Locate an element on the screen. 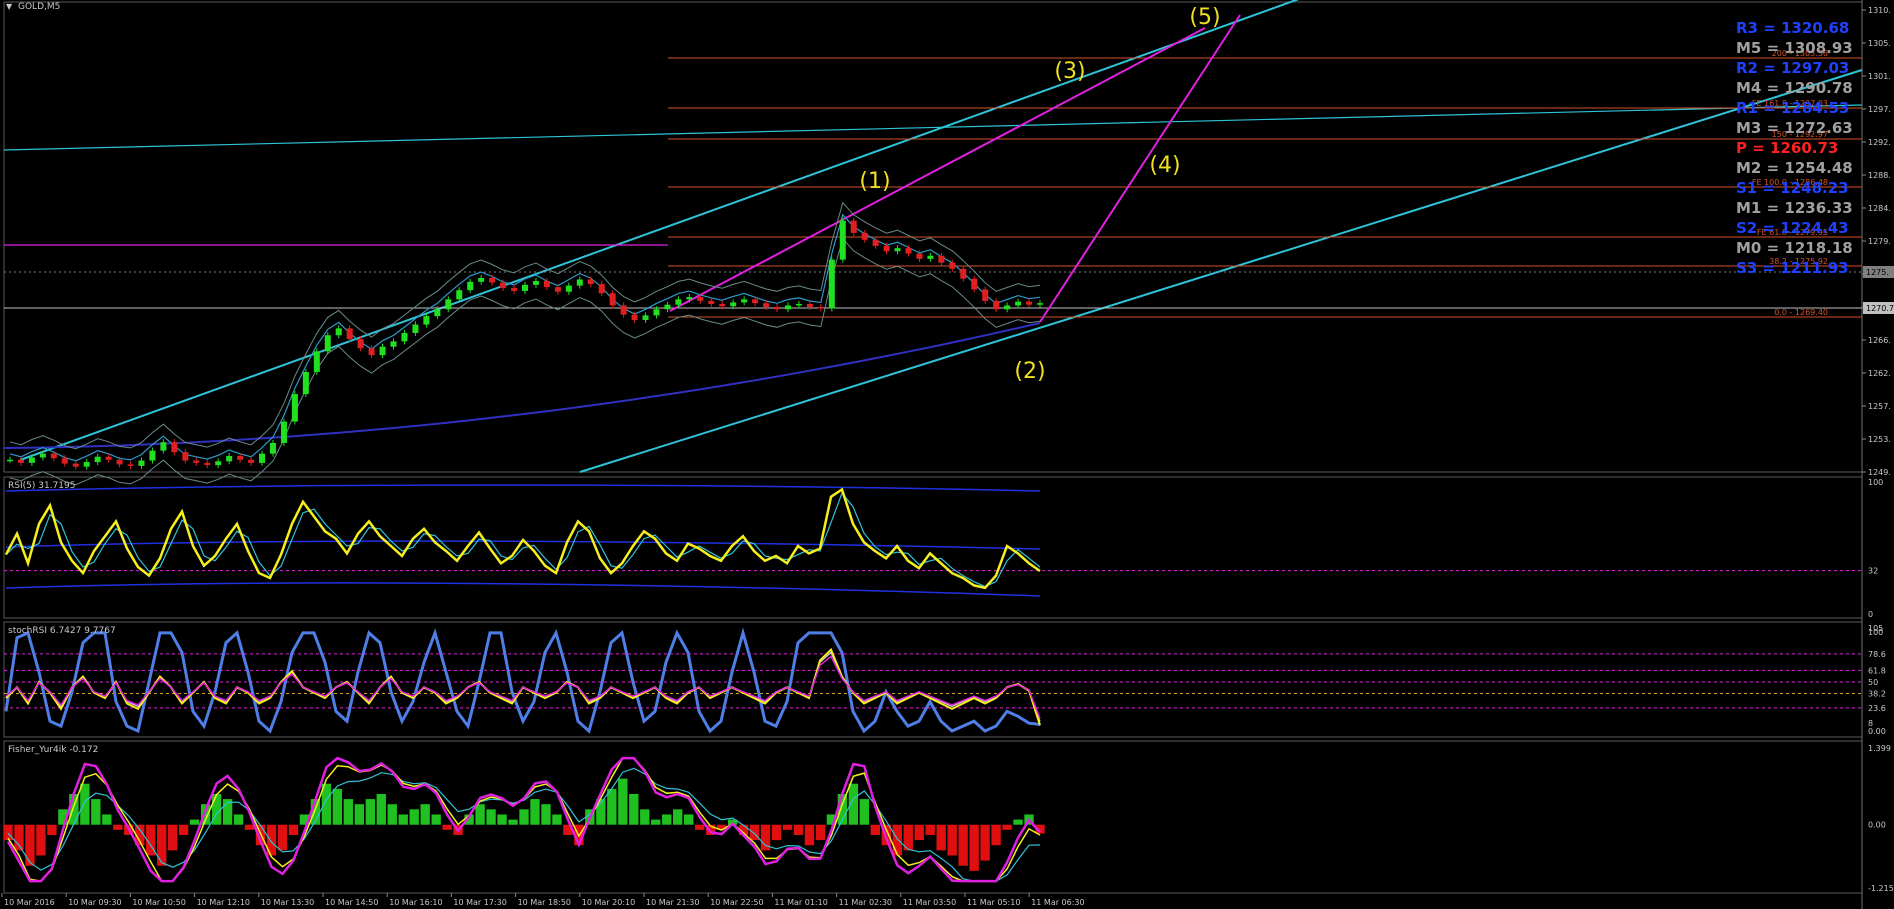 The height and width of the screenshot is (909, 1894). price-tick-label: 1292. is located at coordinates (1879, 142).